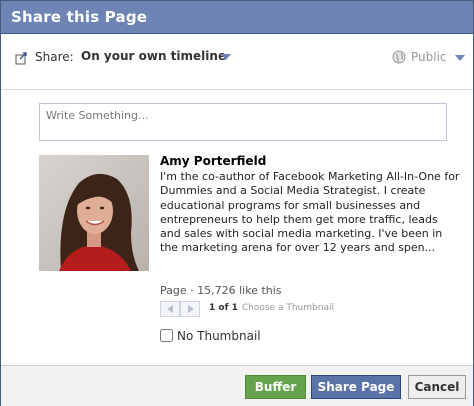 The width and height of the screenshot is (474, 406). I want to click on next-thumbnail-button, so click(190, 309).